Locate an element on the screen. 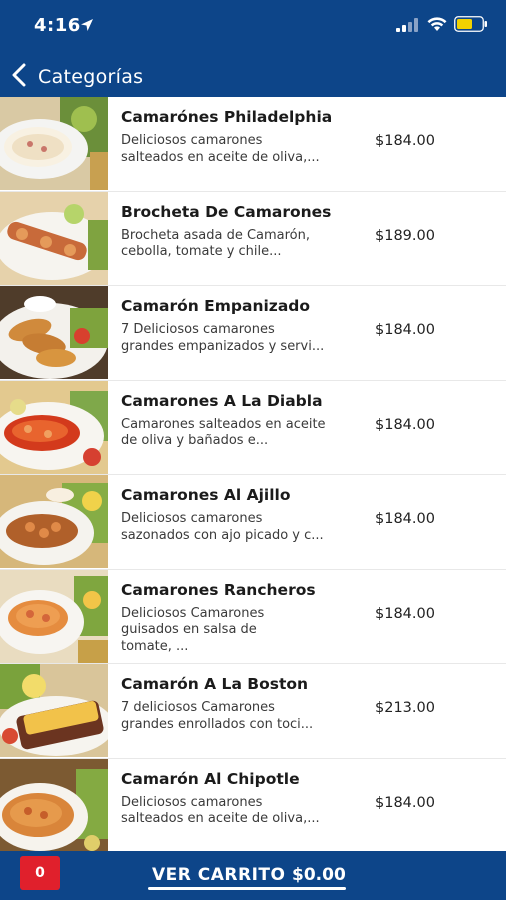 The height and width of the screenshot is (900, 506). chevron-left-icon is located at coordinates (19, 75).